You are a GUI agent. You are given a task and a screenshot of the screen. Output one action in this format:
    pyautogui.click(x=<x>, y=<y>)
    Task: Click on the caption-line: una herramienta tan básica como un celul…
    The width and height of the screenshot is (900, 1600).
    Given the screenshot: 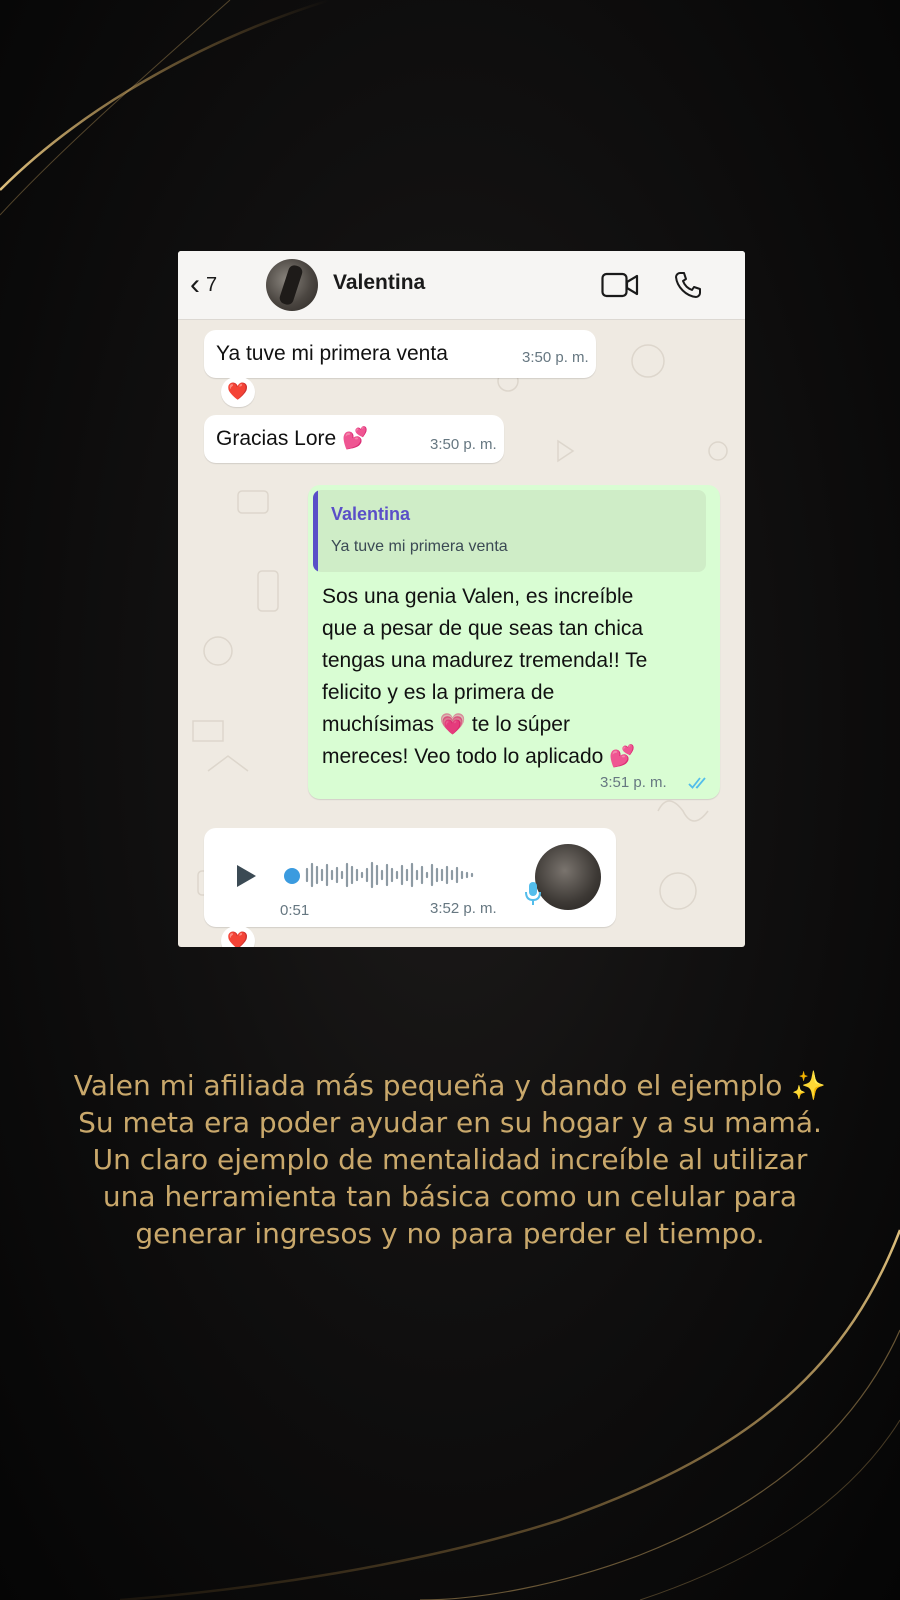 What is the action you would take?
    pyautogui.click(x=450, y=1196)
    